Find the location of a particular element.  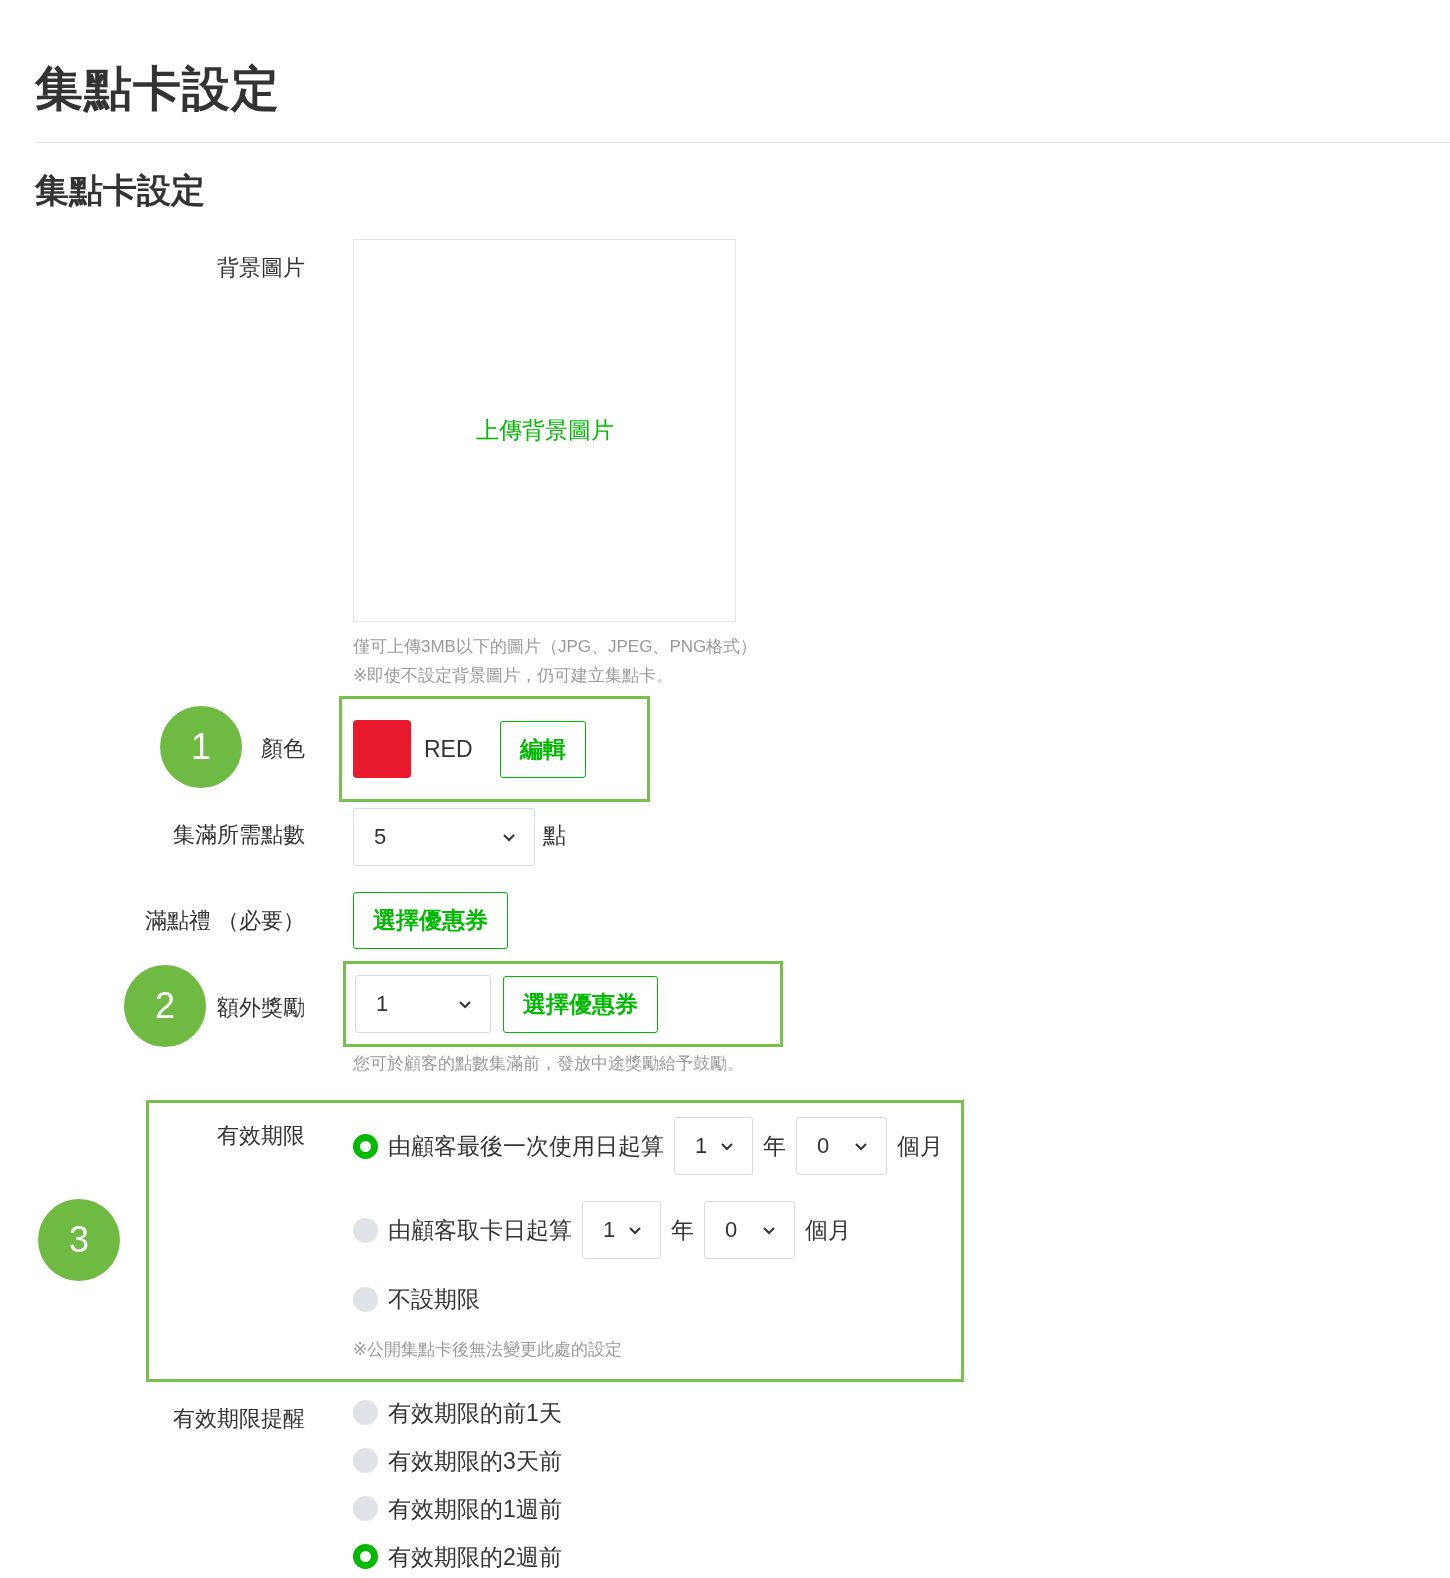

option-label: 有效期限的3天前 is located at coordinates (475, 1461).